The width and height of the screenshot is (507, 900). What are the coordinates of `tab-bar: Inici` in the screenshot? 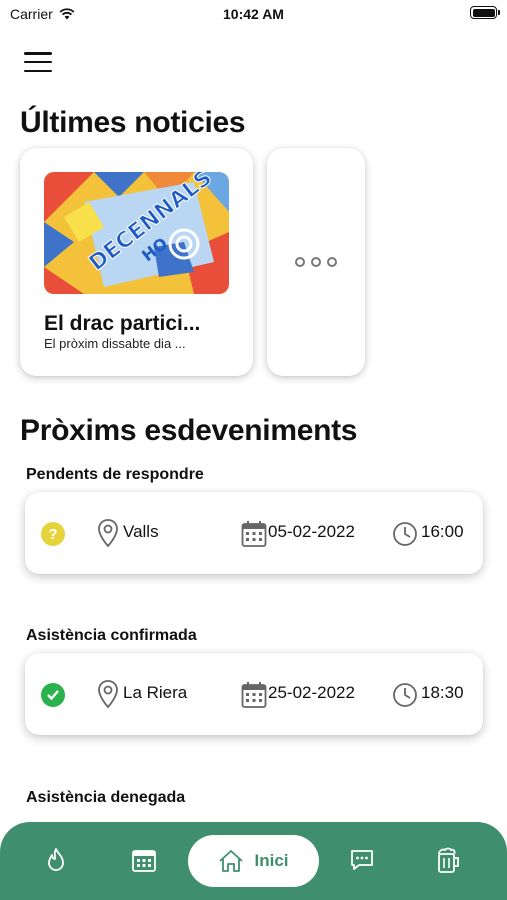 It's located at (253, 861).